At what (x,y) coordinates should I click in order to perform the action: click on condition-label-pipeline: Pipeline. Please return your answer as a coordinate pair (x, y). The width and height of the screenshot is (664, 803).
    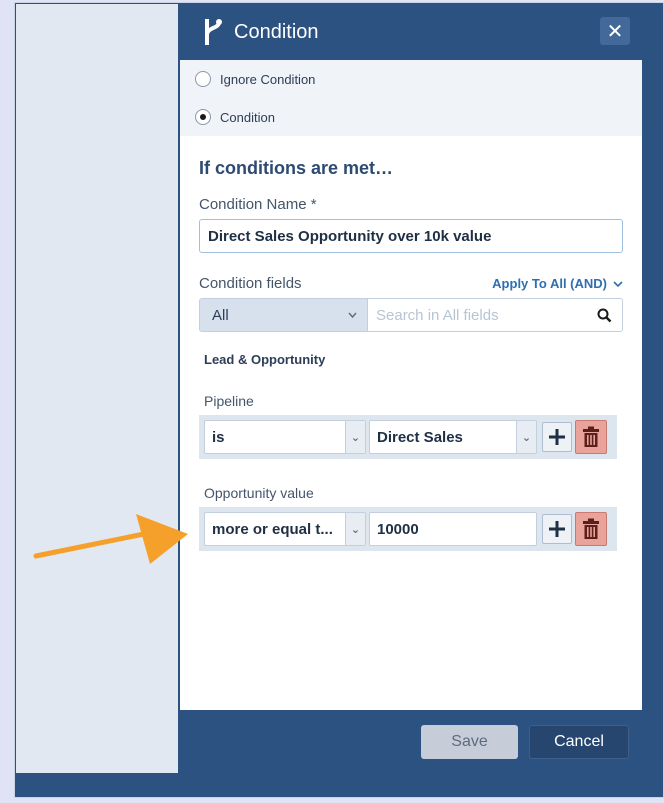
    Looking at the image, I should click on (229, 401).